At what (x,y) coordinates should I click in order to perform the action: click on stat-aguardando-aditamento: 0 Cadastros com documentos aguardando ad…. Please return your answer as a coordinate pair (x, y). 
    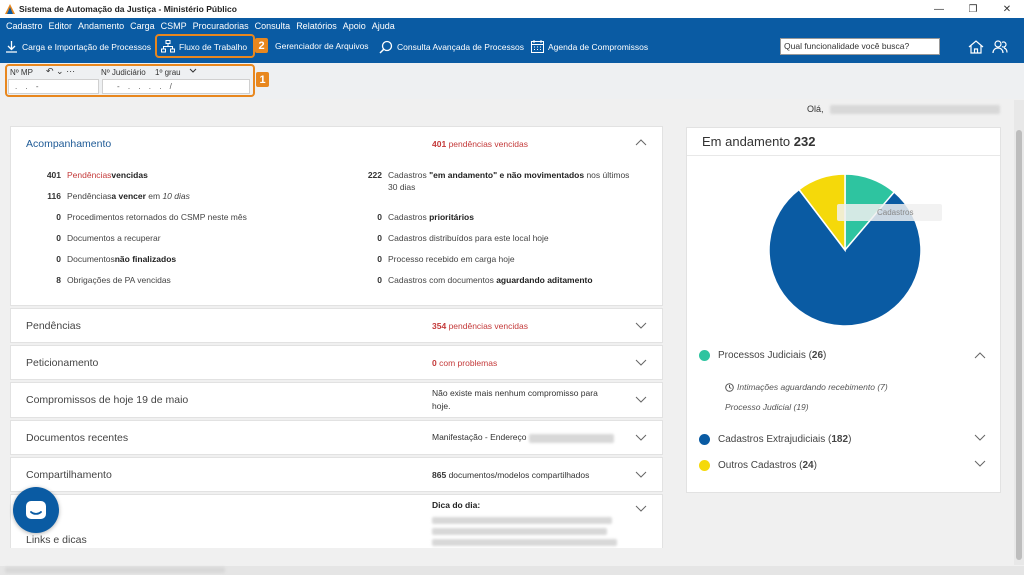
    Looking at the image, I should click on (471, 280).